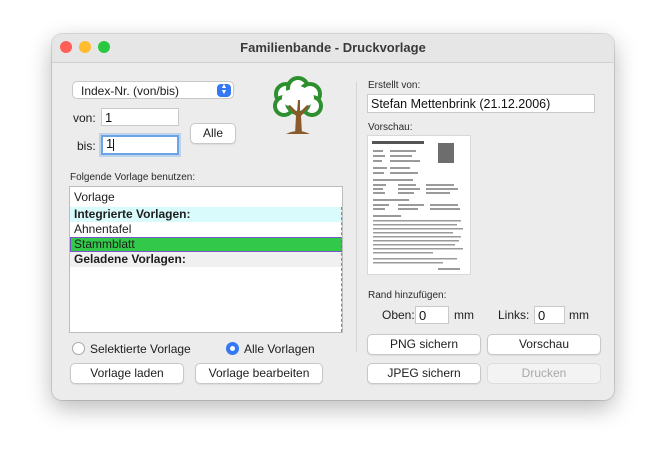 This screenshot has height=466, width=665. Describe the element at coordinates (84, 118) in the screenshot. I see `von-label: von:` at that location.